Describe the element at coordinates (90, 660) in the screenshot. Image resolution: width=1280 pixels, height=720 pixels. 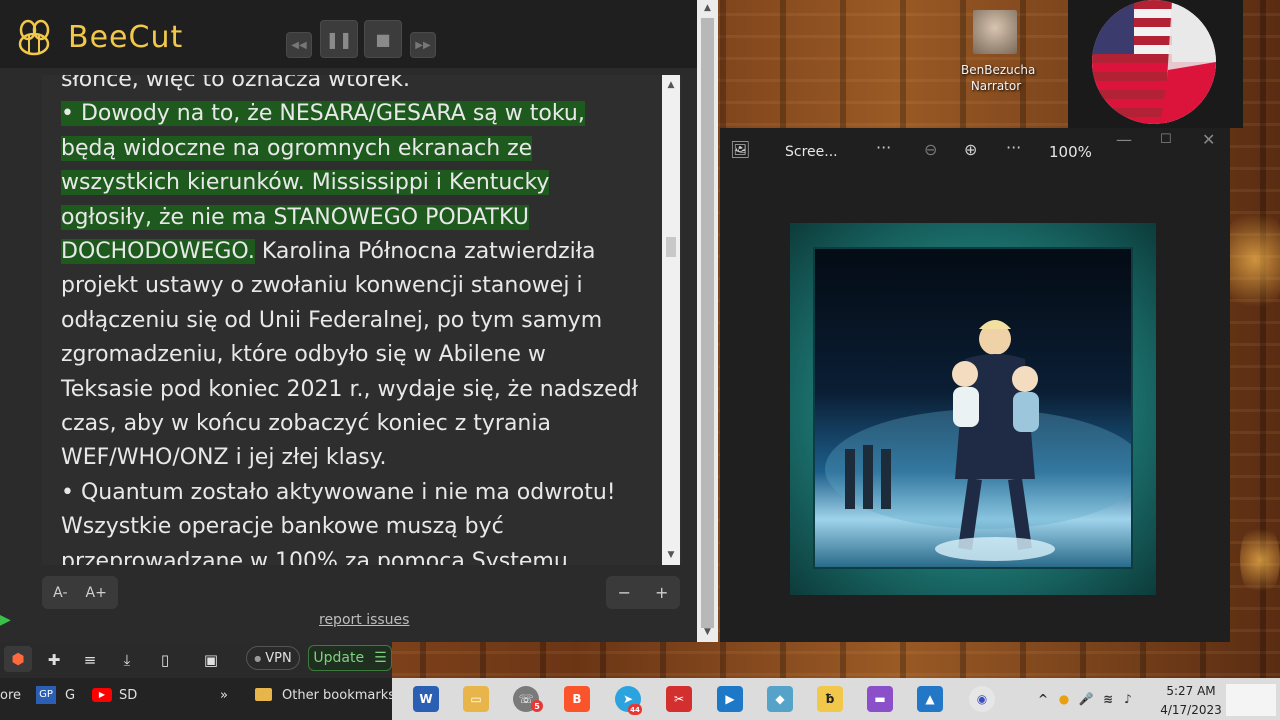
I see `playlist-icon: ≡` at that location.